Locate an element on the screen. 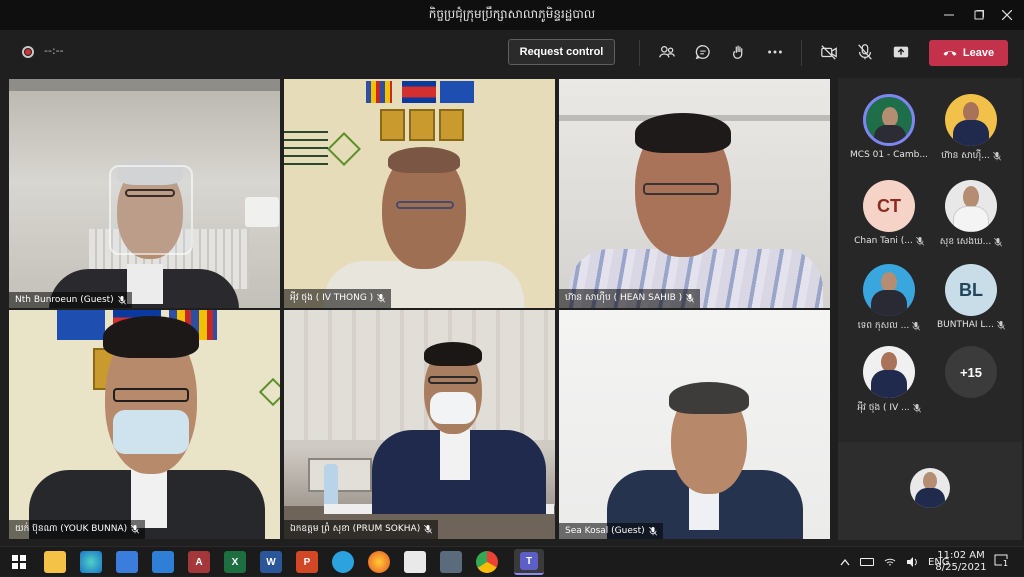  participant-tile: Nth Bunroeun (Guest) is located at coordinates (144, 193).